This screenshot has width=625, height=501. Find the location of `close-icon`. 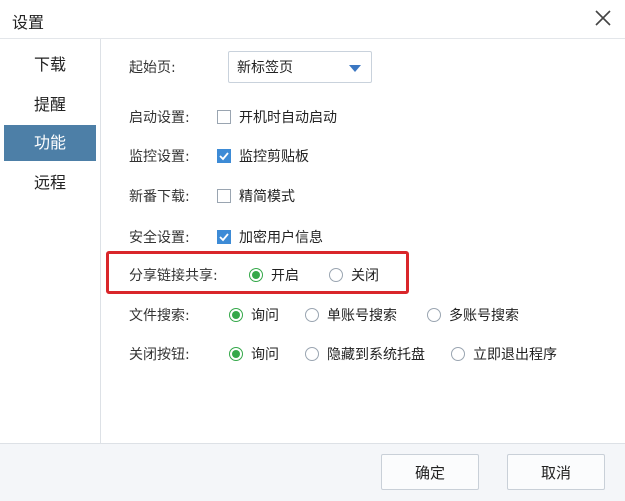

close-icon is located at coordinates (603, 18).